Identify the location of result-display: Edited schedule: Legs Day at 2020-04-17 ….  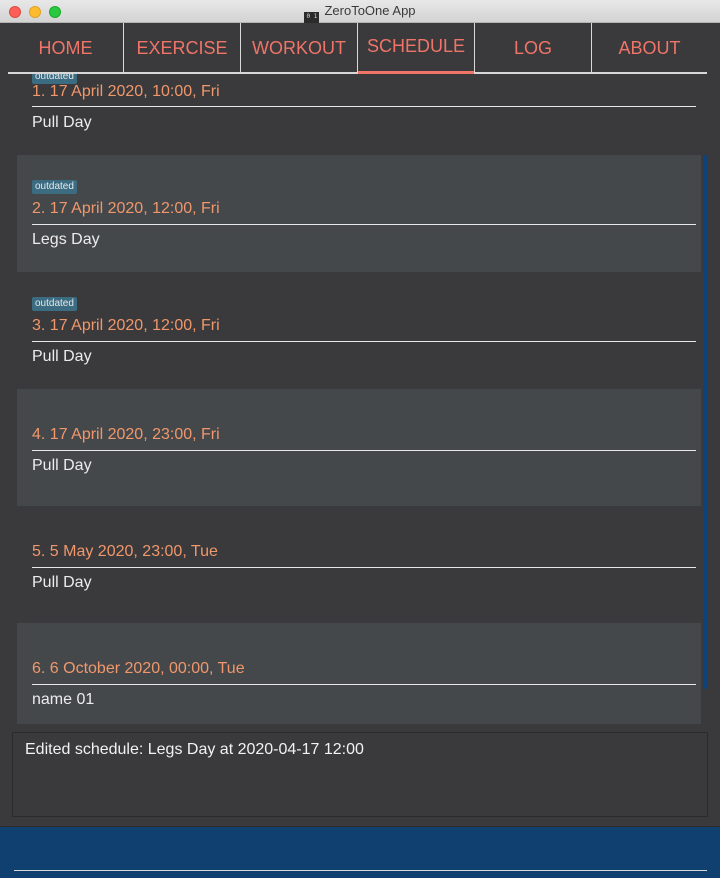
(360, 774).